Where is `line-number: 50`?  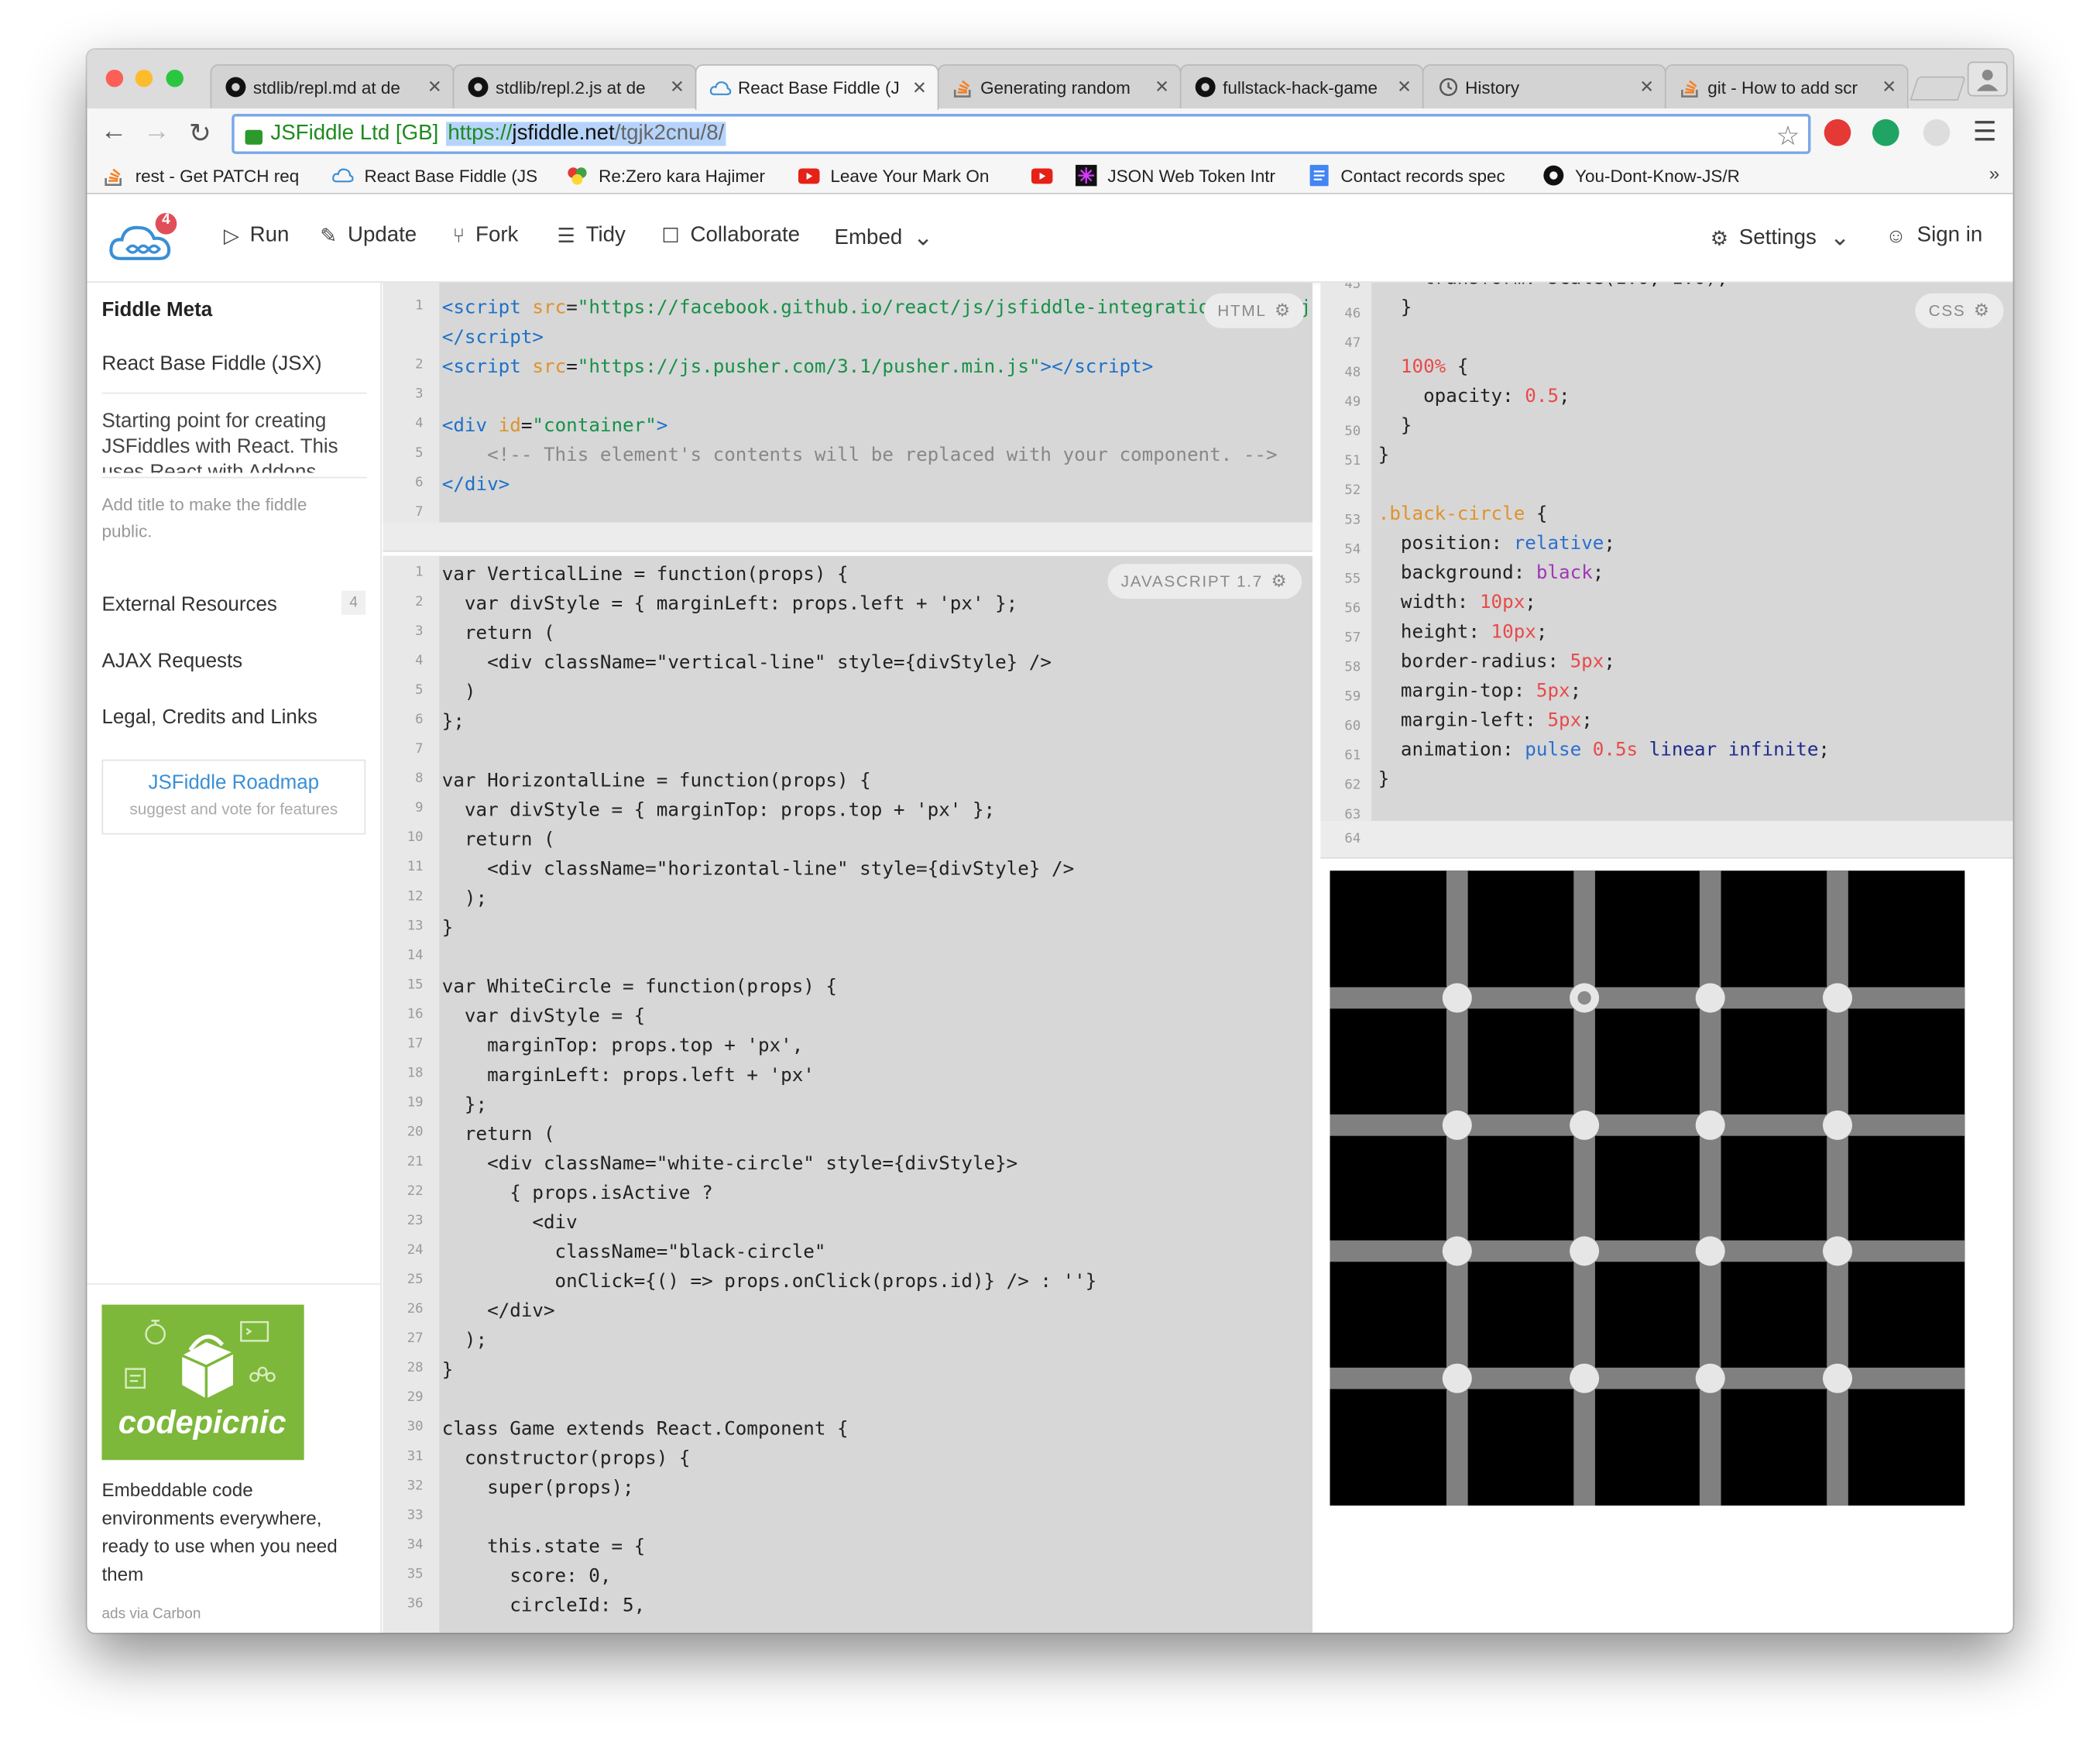 line-number: 50 is located at coordinates (1352, 432).